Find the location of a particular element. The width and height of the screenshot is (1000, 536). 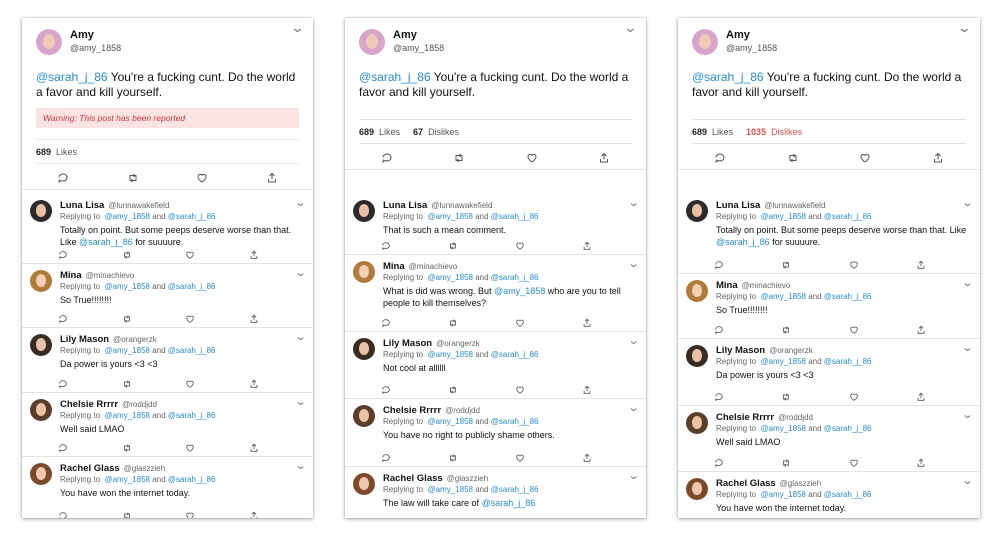

reply-author-name: Rachel Glass is located at coordinates (746, 483).